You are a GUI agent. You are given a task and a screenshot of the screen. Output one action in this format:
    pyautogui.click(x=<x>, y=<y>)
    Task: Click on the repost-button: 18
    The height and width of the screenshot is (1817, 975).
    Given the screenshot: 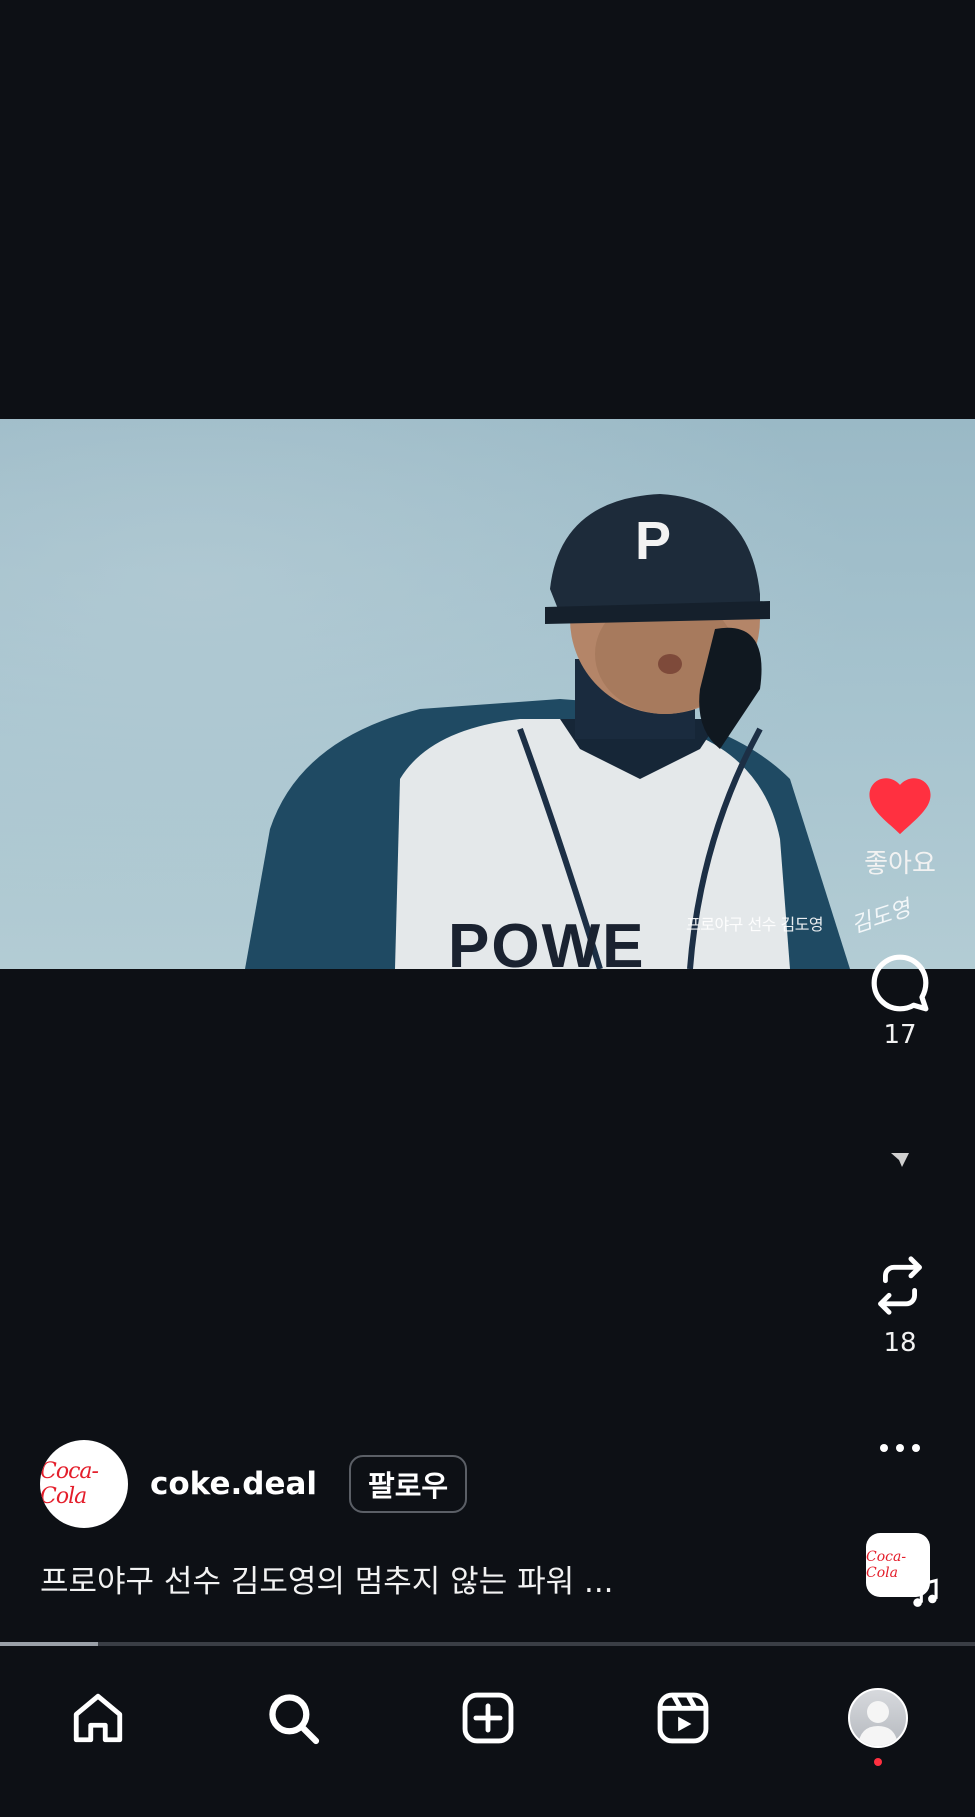 What is the action you would take?
    pyautogui.click(x=900, y=1306)
    